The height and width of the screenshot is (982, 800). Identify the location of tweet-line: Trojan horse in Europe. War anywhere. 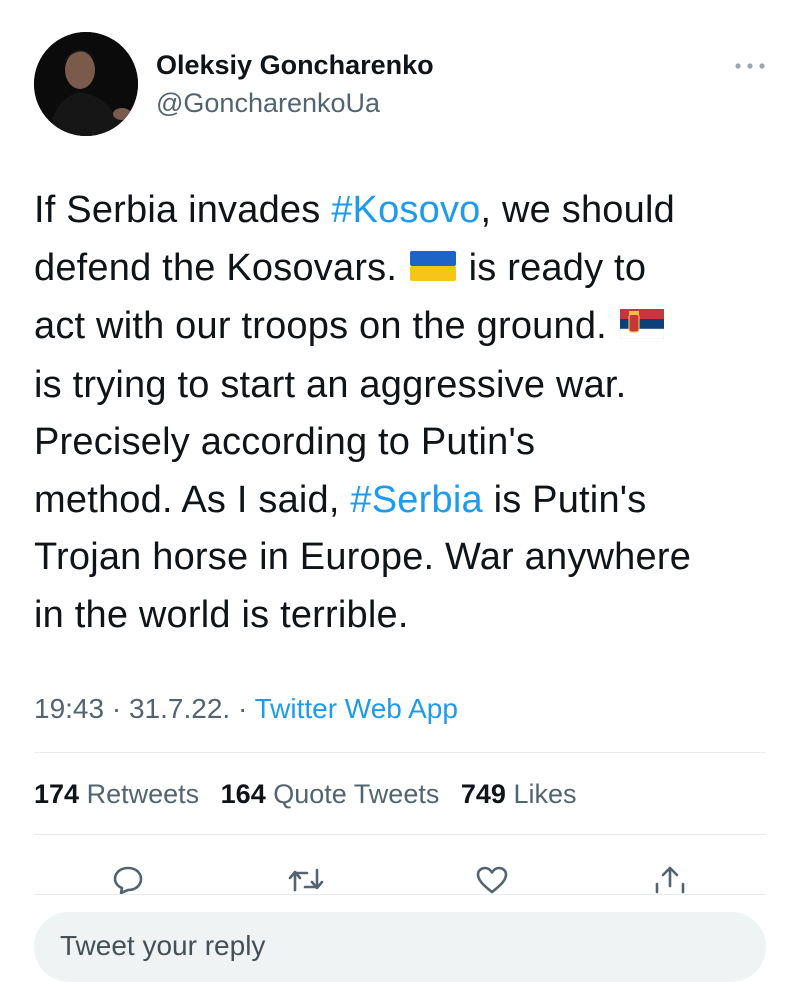
(404, 558).